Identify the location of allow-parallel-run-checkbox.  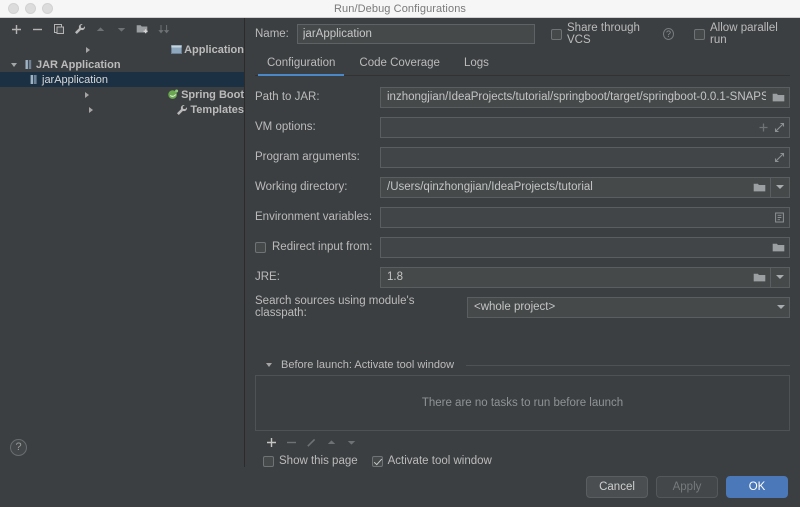
(700, 34).